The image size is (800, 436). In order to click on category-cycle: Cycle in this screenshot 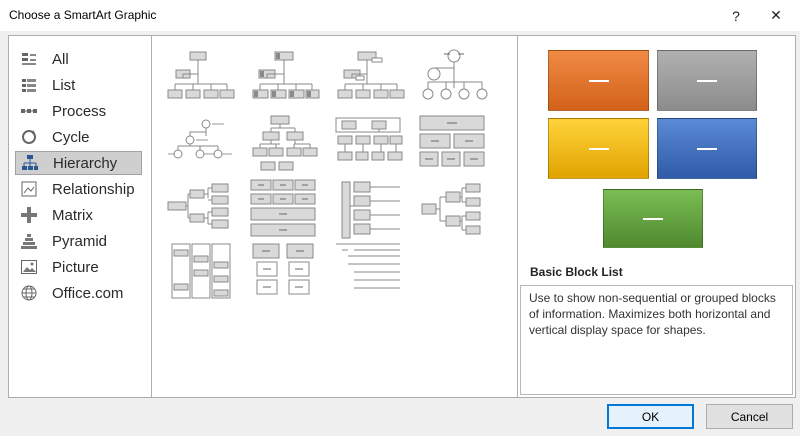, I will do `click(78, 137)`.